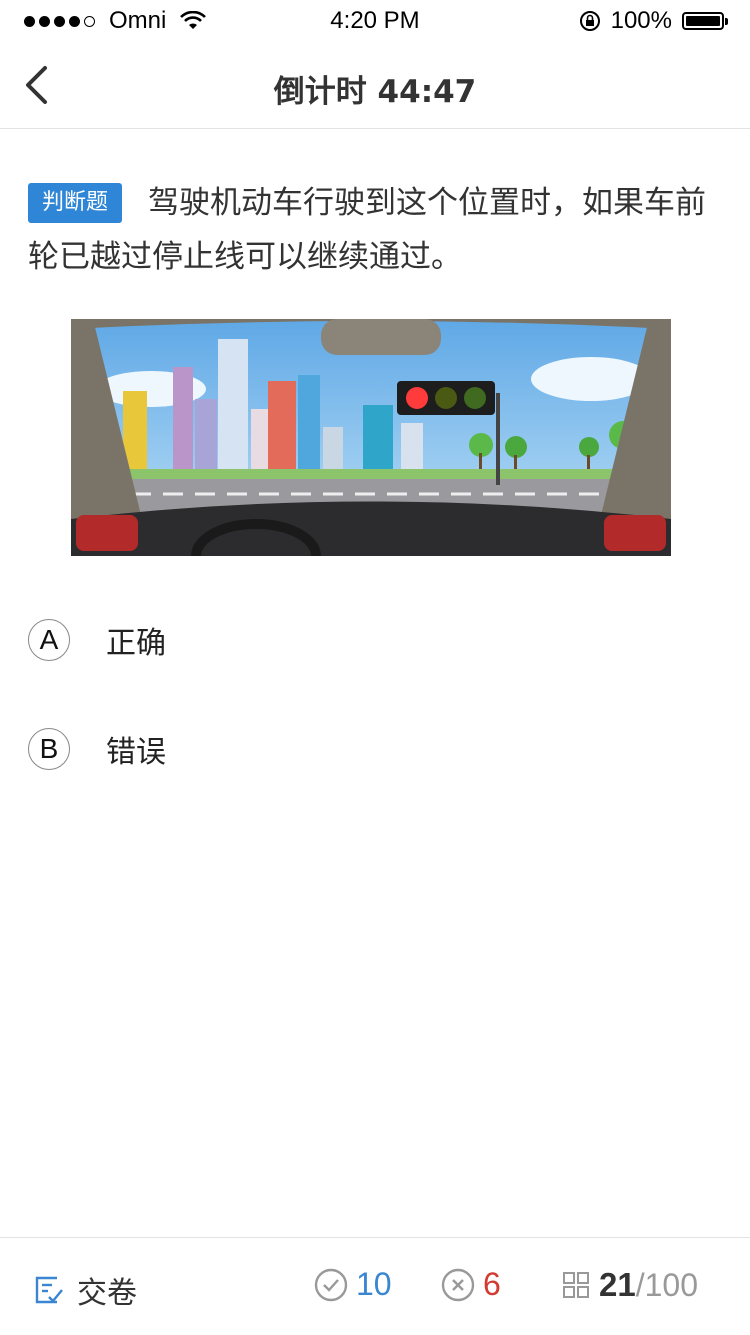  Describe the element at coordinates (75, 203) in the screenshot. I see `question-type-badge: 判断题` at that location.